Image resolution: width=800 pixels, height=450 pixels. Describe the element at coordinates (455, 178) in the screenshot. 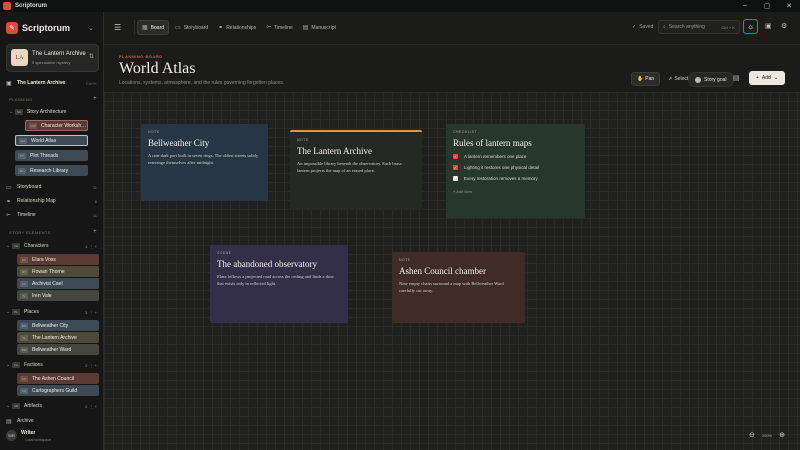

I see `checkbox-unchecked-icon` at that location.